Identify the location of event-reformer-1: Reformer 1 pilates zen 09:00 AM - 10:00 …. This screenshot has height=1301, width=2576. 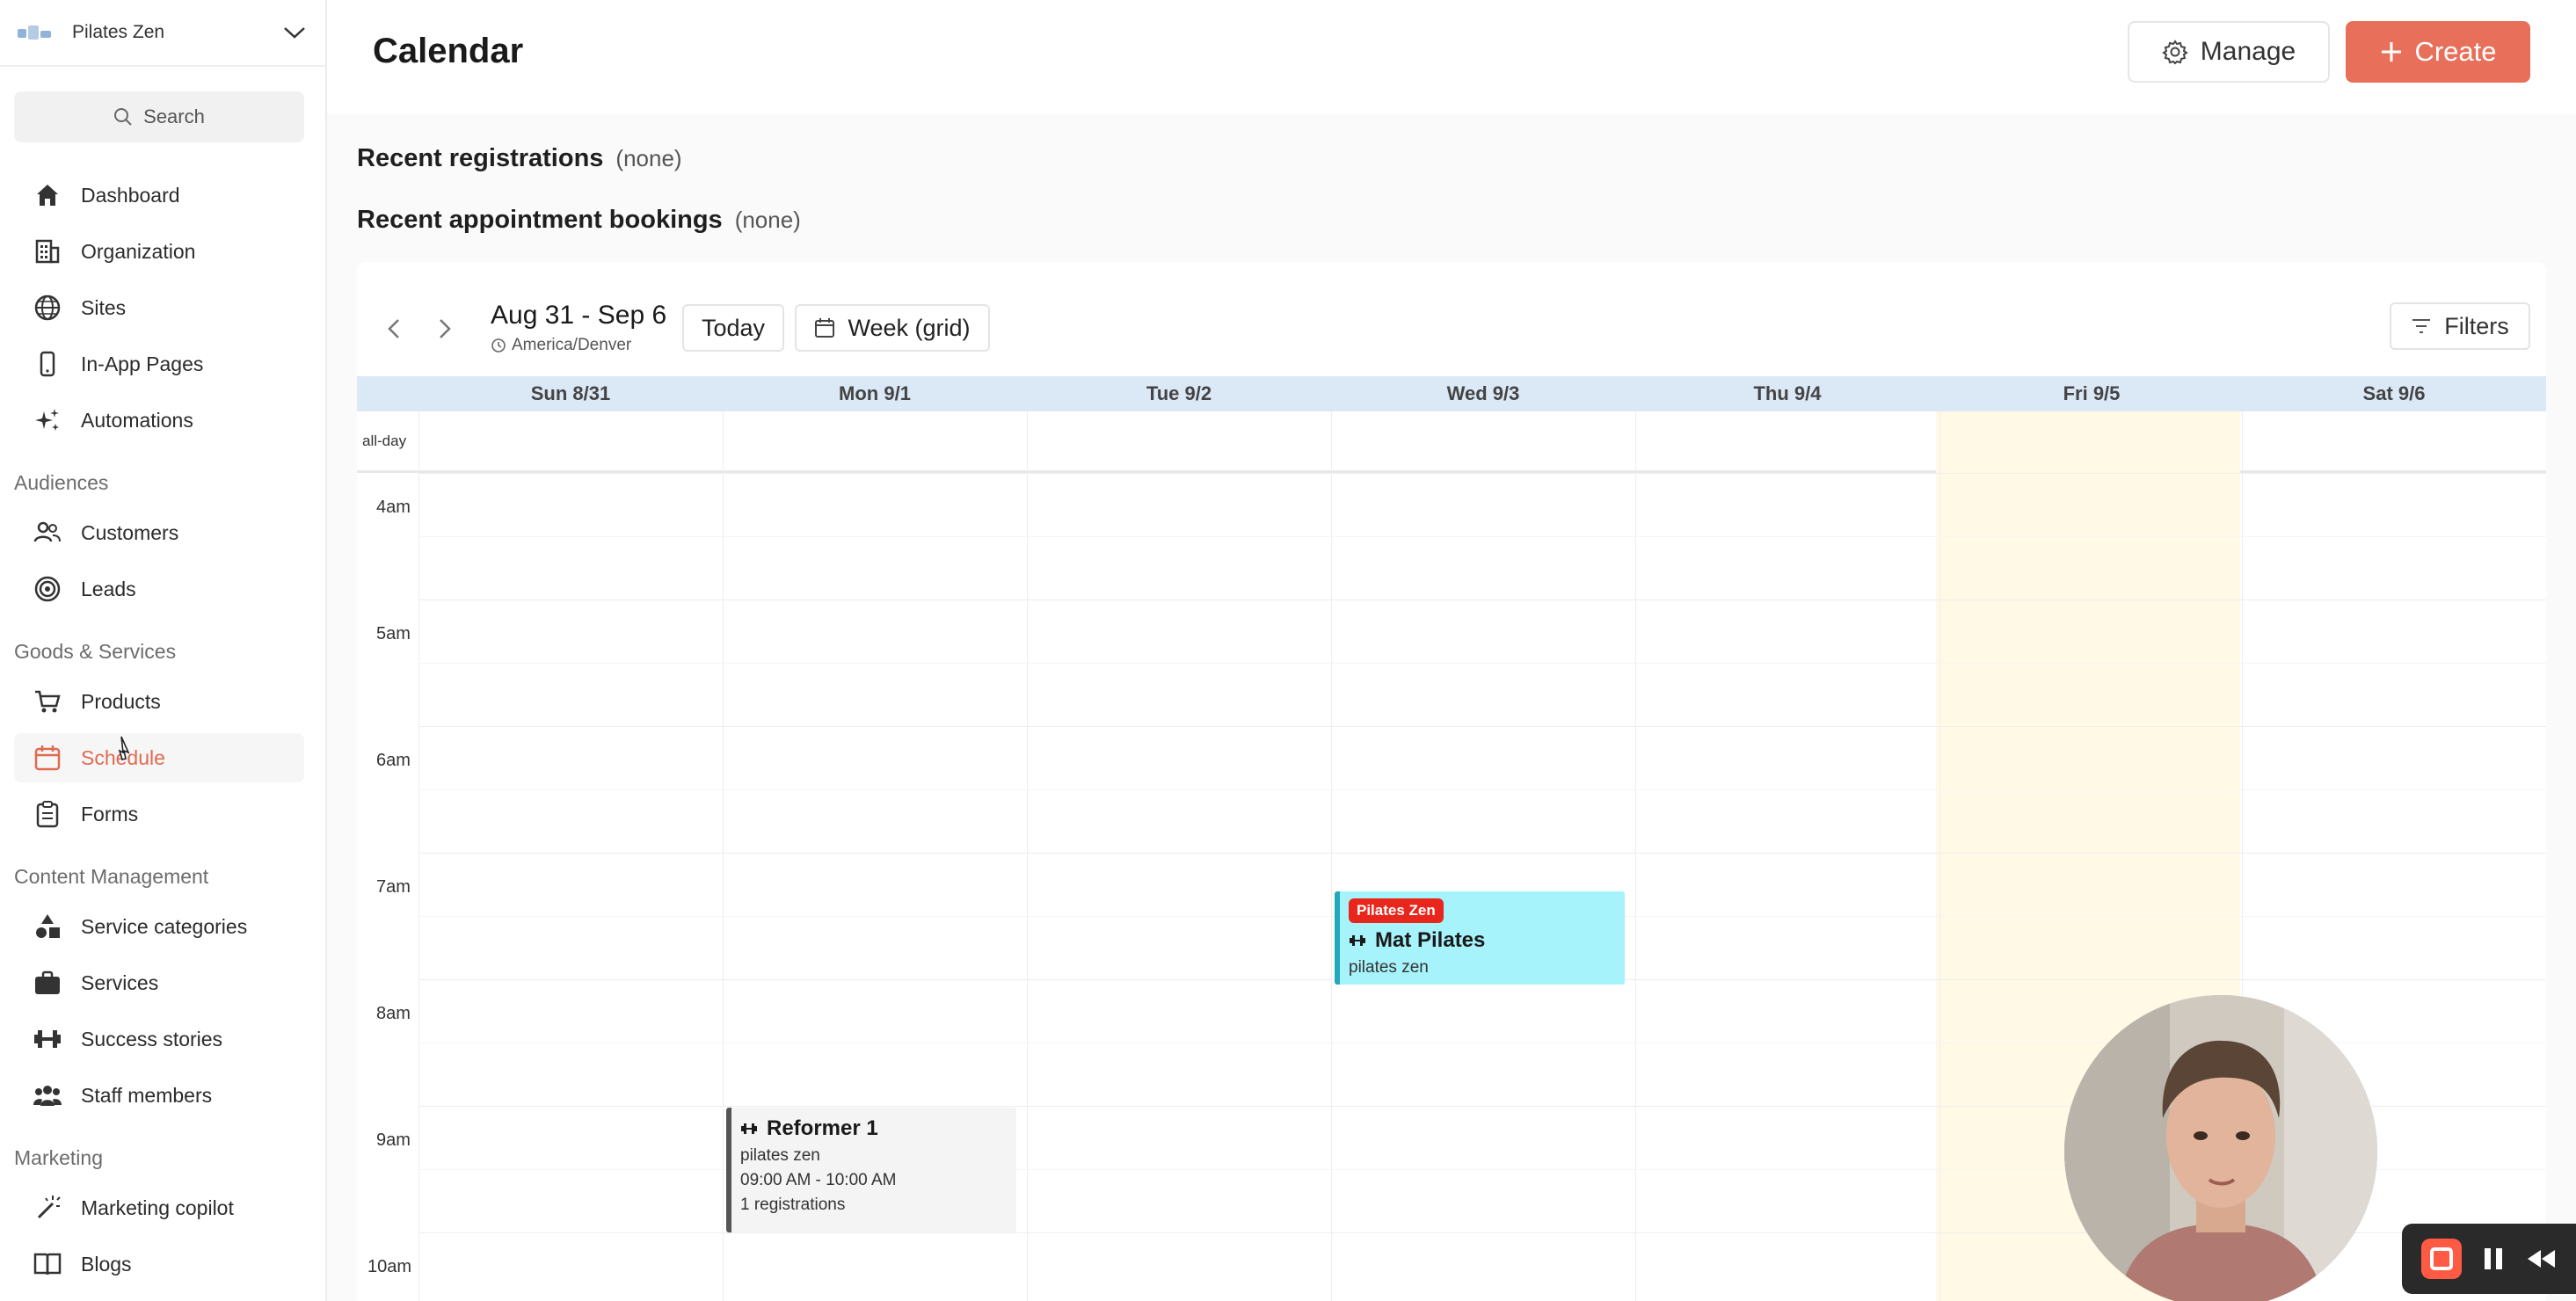
(871, 1170).